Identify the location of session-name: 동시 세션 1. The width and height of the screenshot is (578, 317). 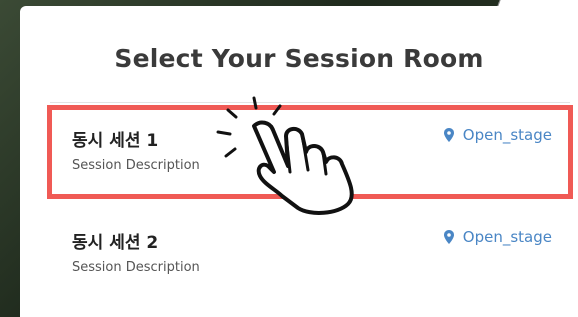
(115, 141).